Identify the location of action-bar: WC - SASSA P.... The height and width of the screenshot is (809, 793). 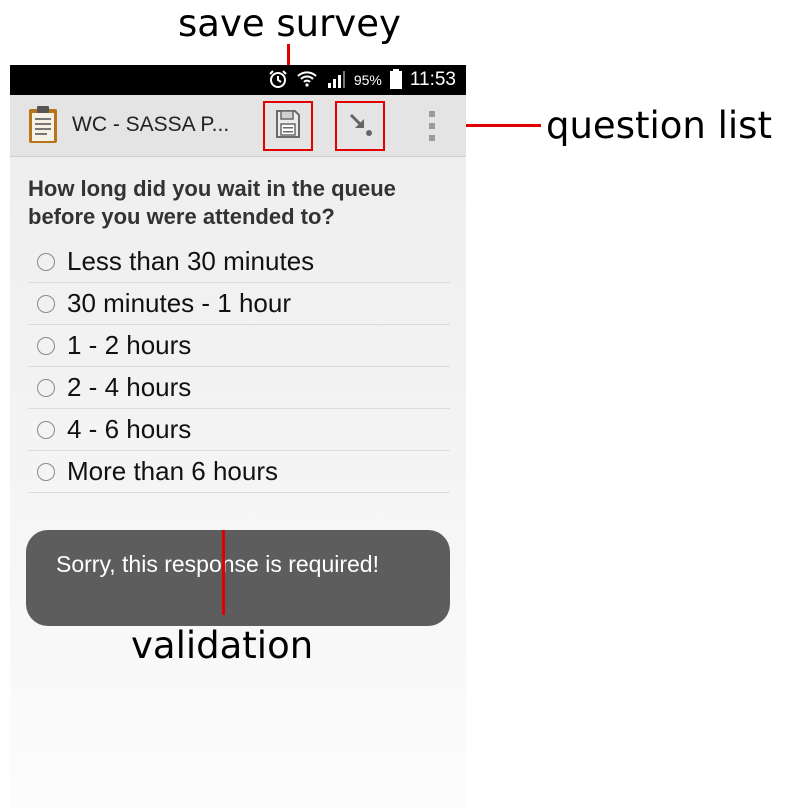
(238, 126).